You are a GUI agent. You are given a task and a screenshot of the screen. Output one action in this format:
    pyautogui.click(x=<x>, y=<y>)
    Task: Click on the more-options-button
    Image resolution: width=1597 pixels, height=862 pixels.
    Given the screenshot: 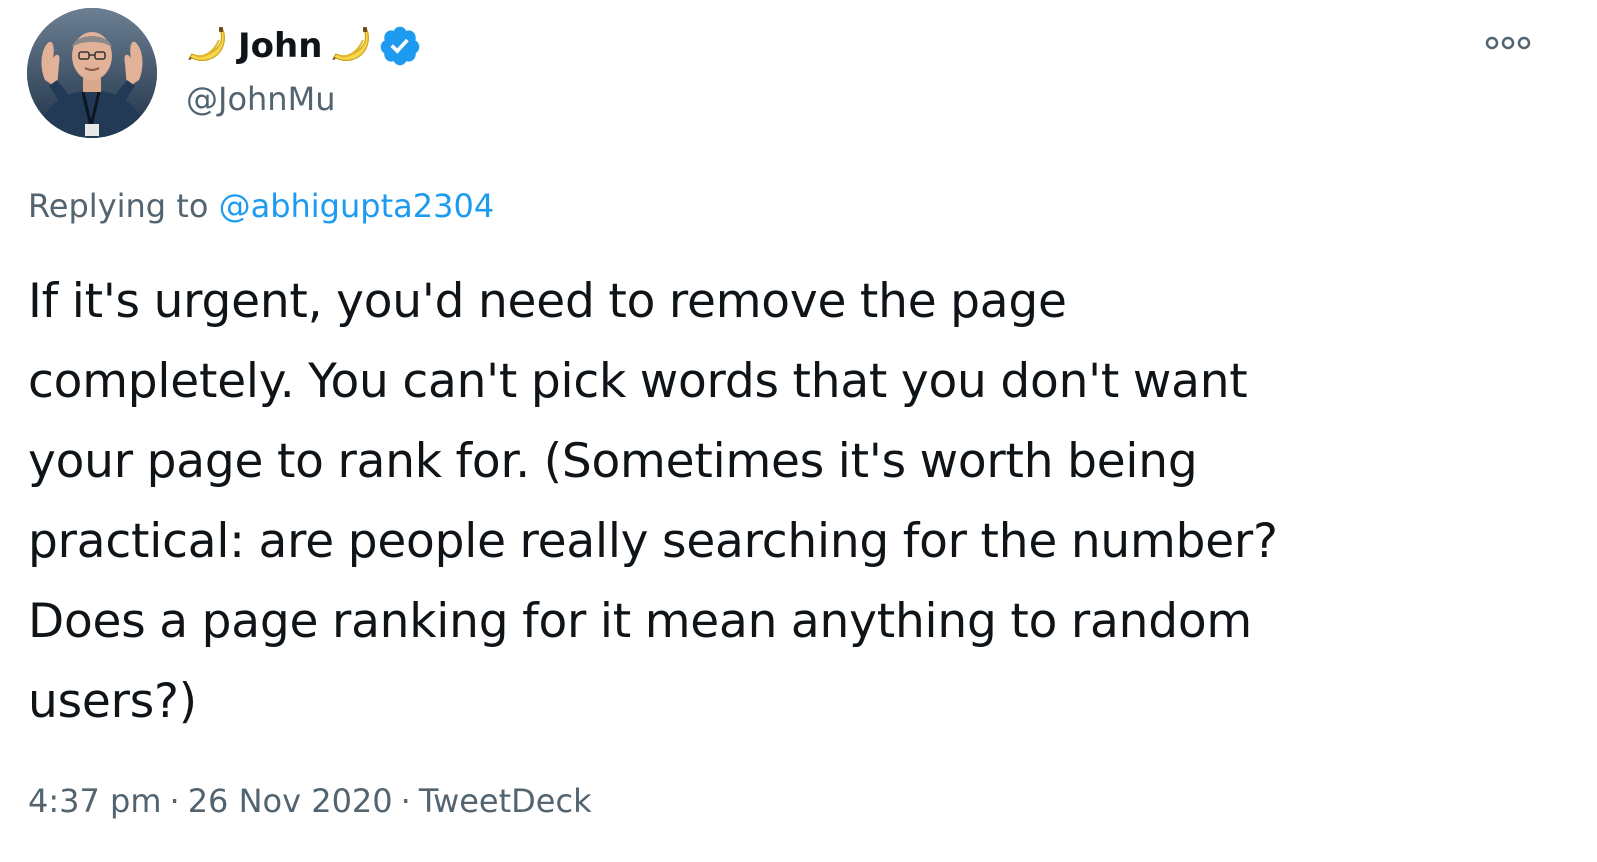 What is the action you would take?
    pyautogui.click(x=1508, y=43)
    